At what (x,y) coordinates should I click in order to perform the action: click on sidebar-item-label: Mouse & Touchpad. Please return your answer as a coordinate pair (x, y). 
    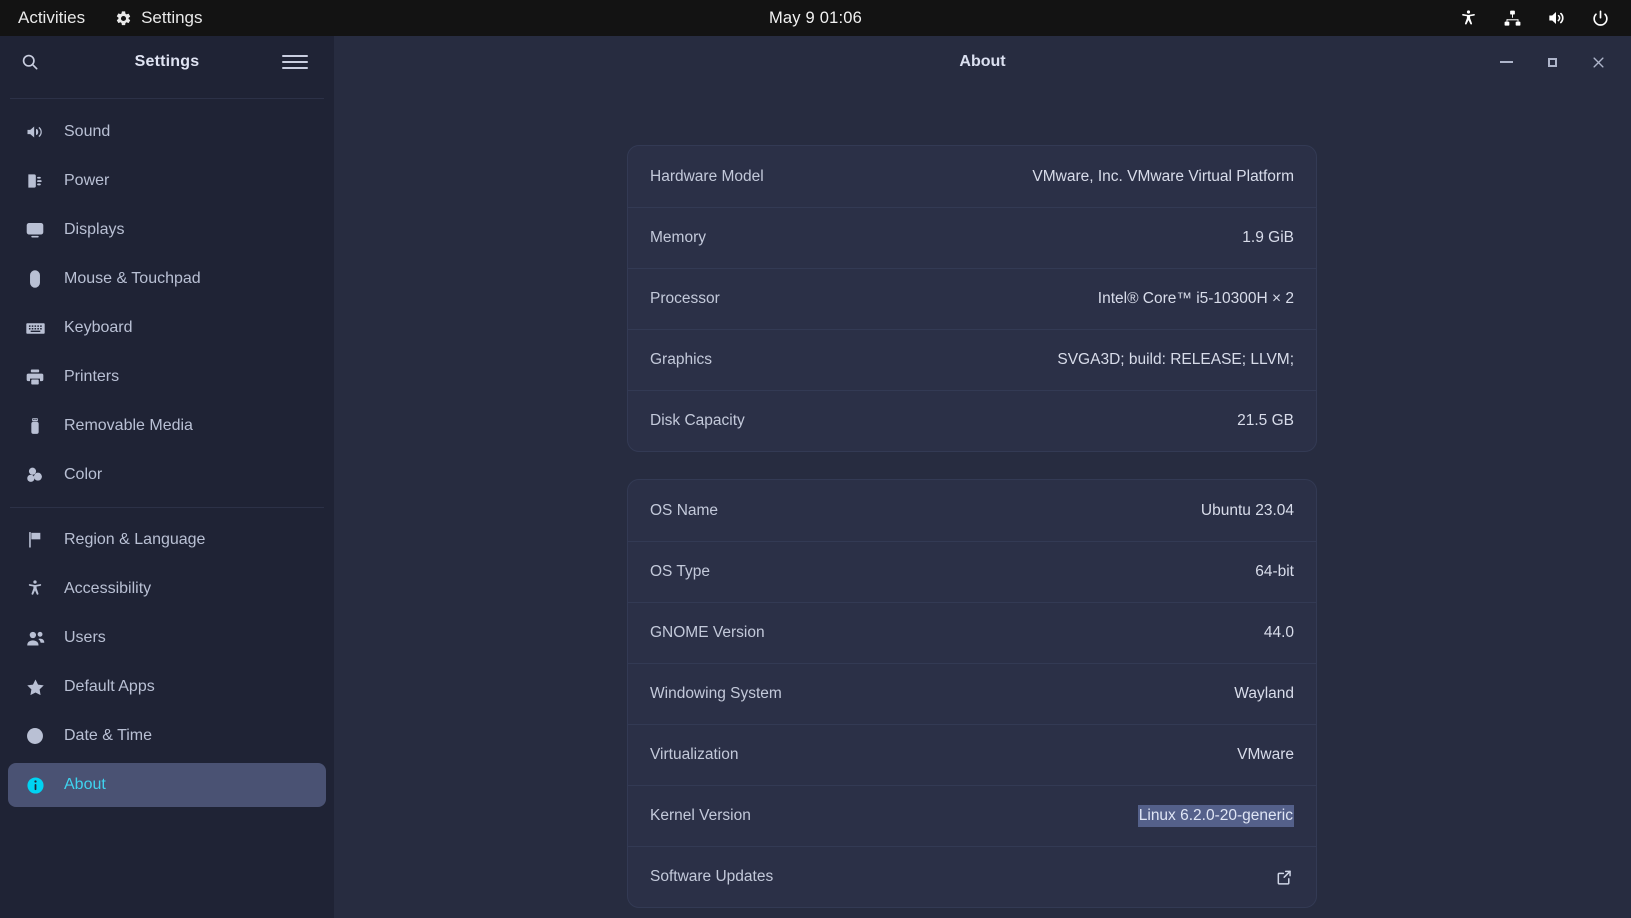
    Looking at the image, I should click on (132, 278).